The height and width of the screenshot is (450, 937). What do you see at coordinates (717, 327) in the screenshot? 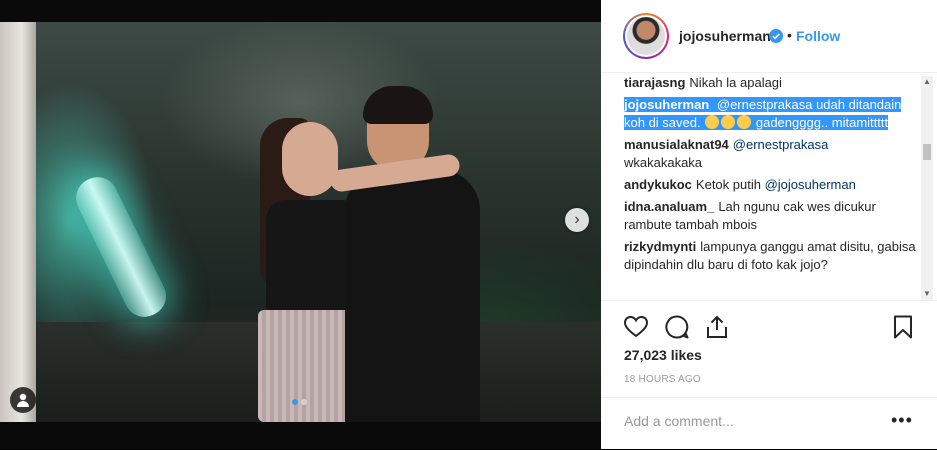
I see `share-icon` at bounding box center [717, 327].